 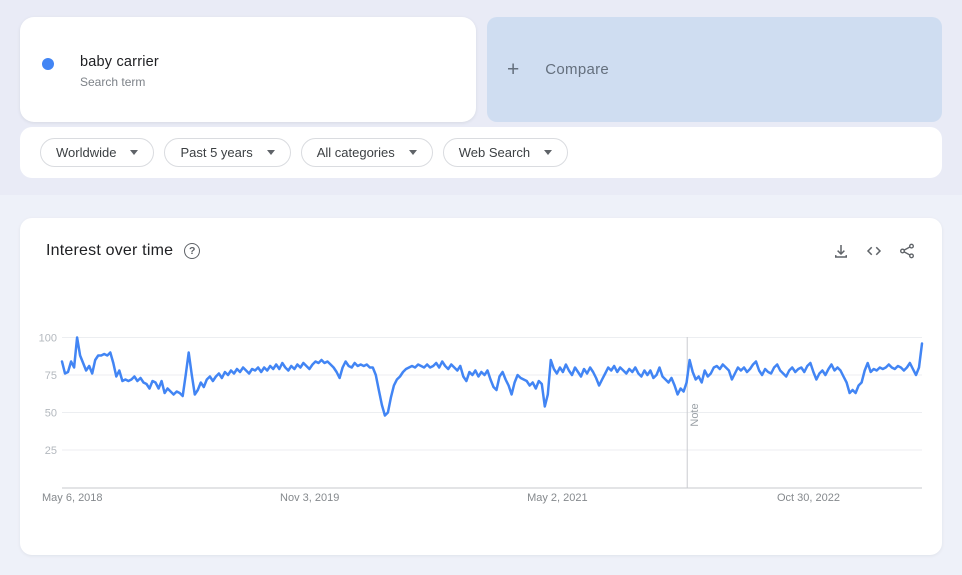 I want to click on filter-search-type-label: Web Search, so click(x=494, y=152).